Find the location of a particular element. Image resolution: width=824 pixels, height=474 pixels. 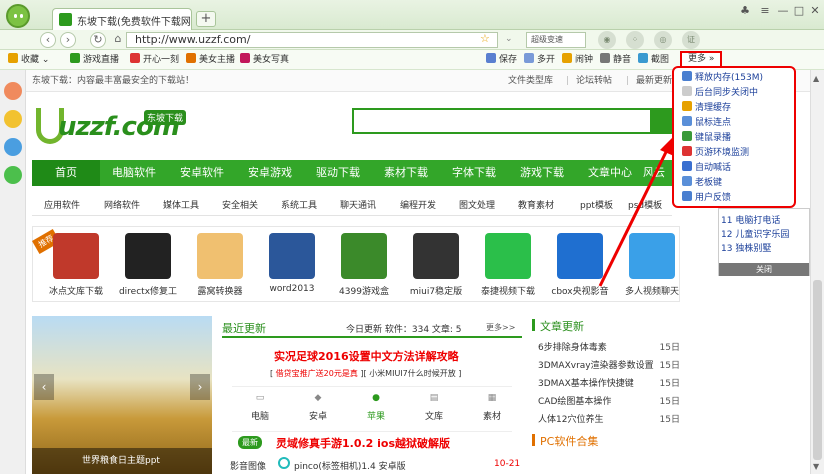

annotation-arrow is located at coordinates (636, 212).